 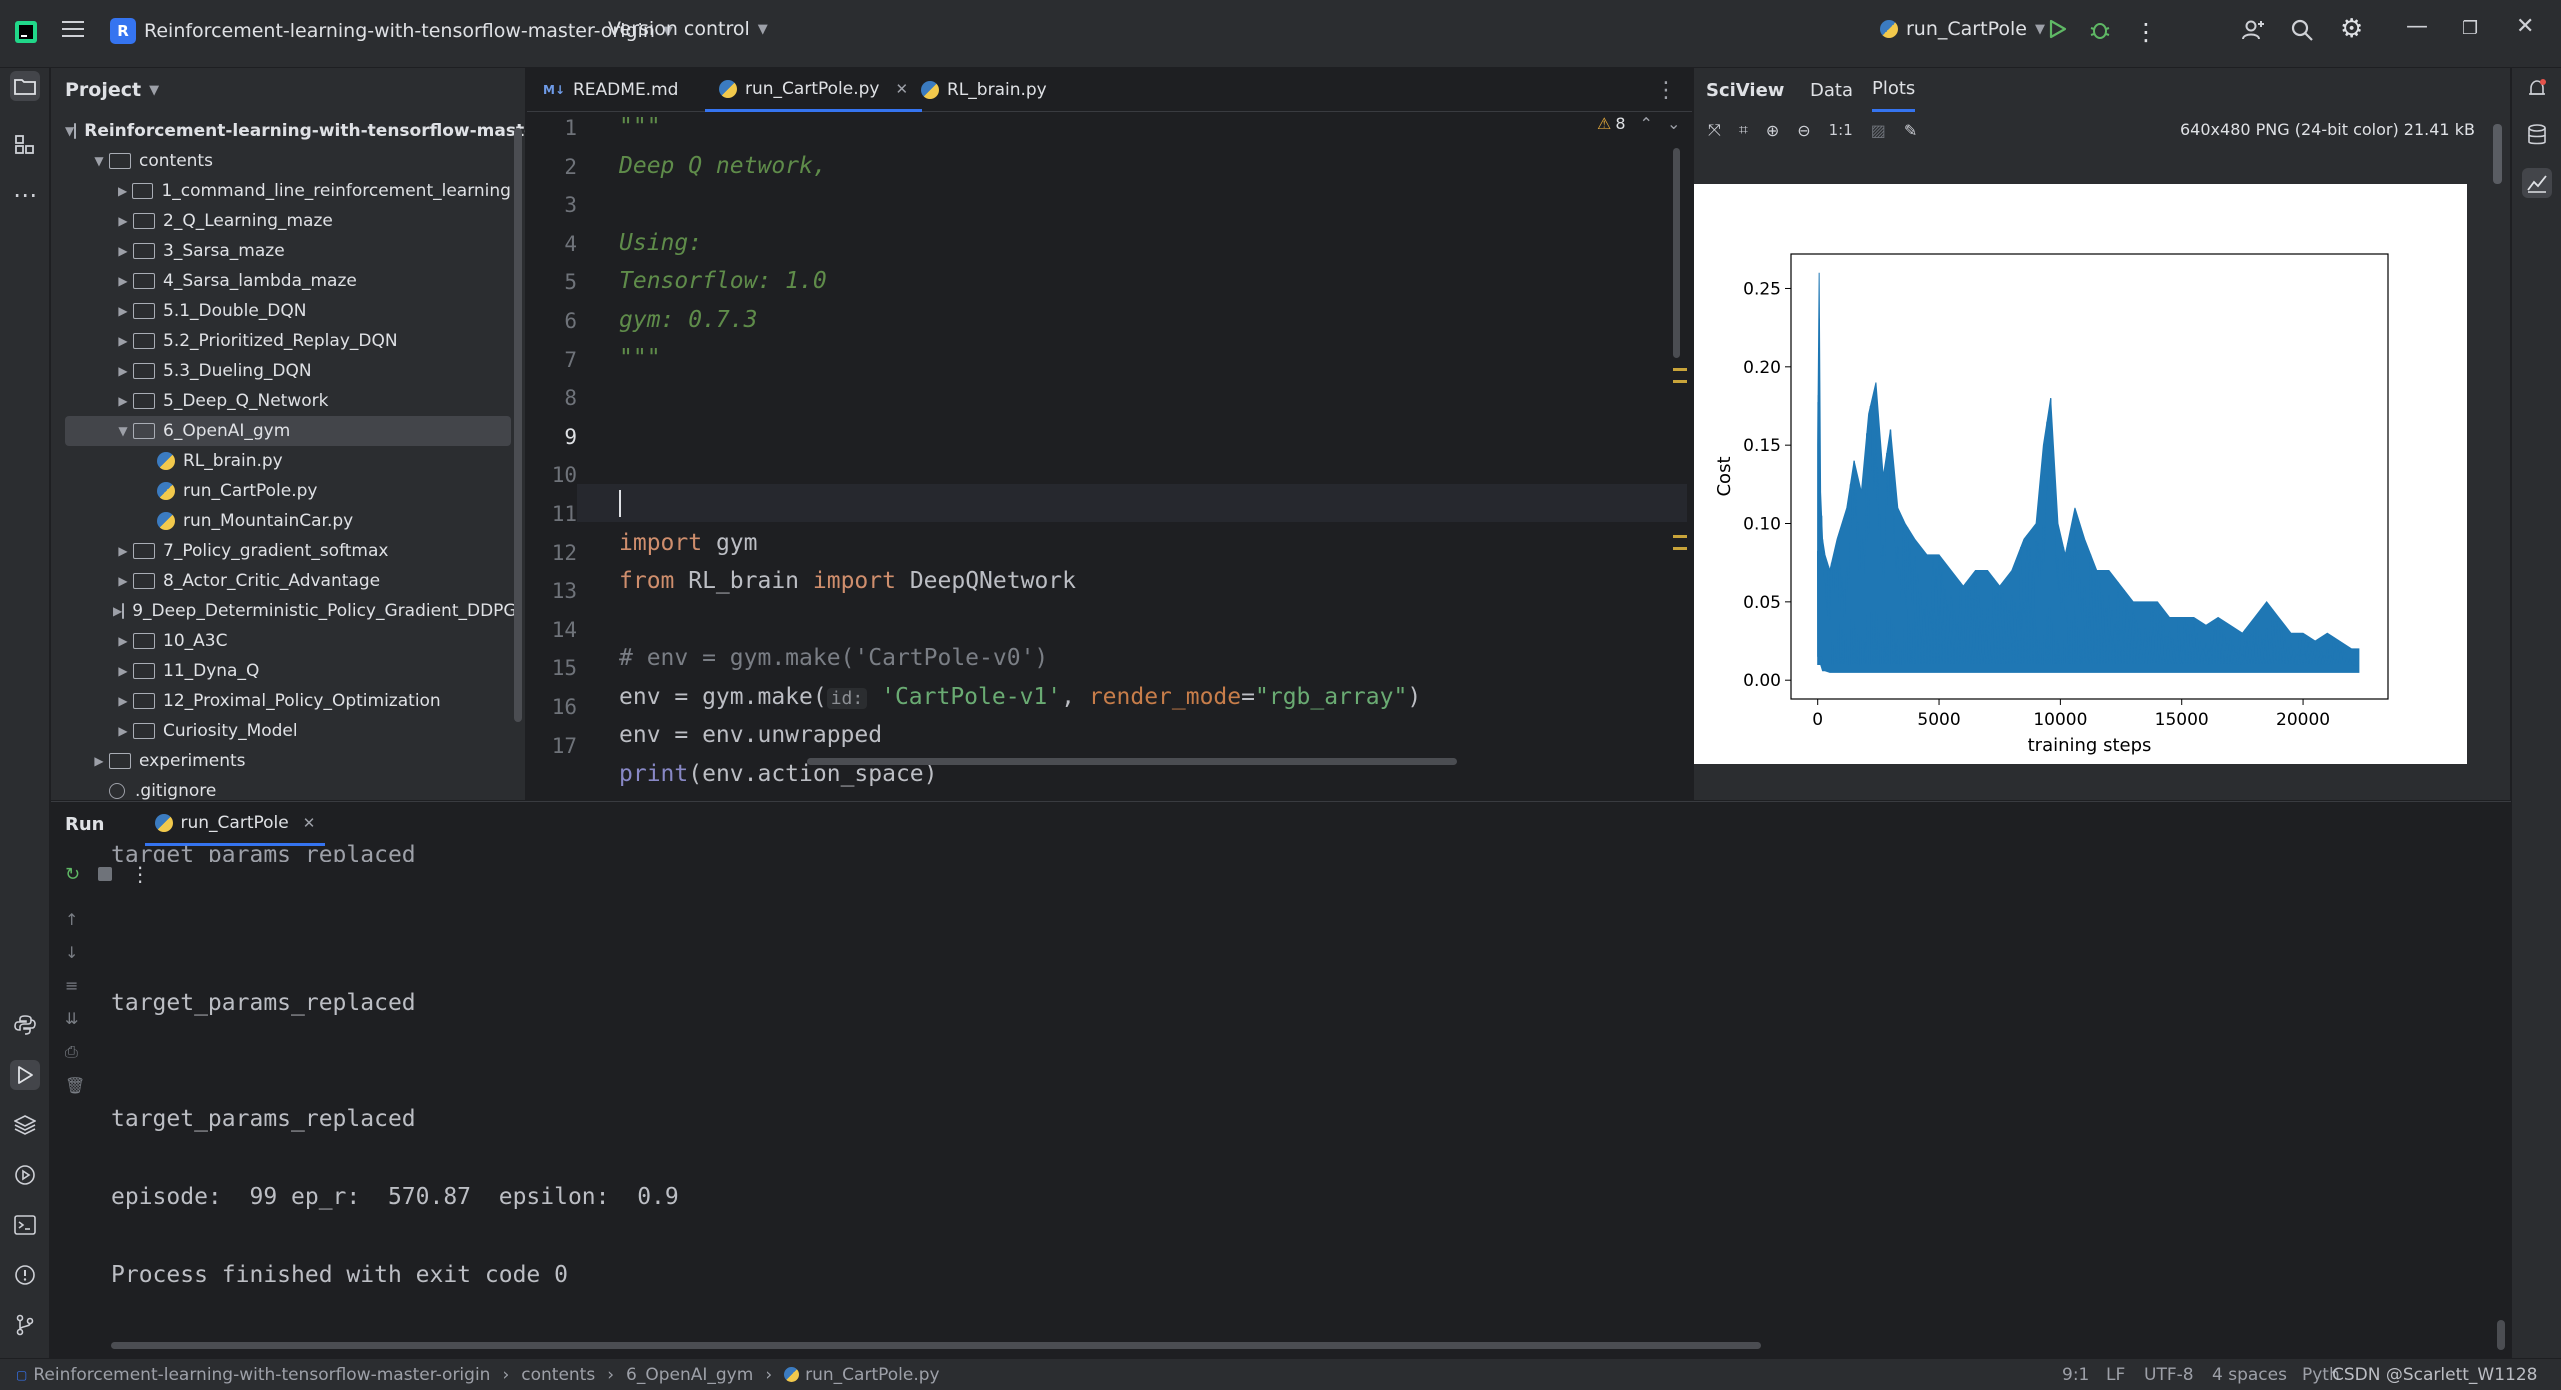 What do you see at coordinates (2470, 28) in the screenshot?
I see `maximize-button: ❐` at bounding box center [2470, 28].